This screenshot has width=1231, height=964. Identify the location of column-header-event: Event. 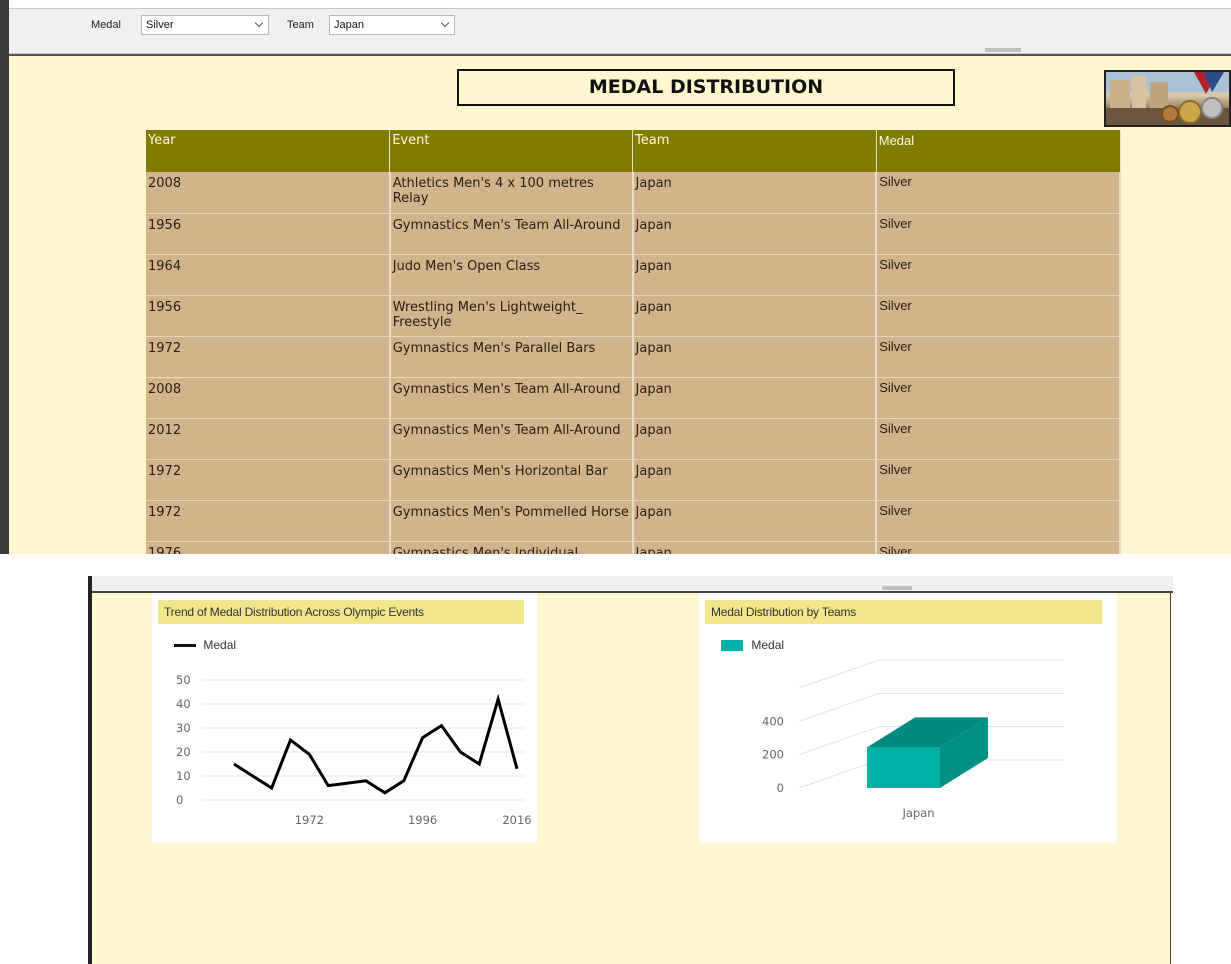
(511, 151).